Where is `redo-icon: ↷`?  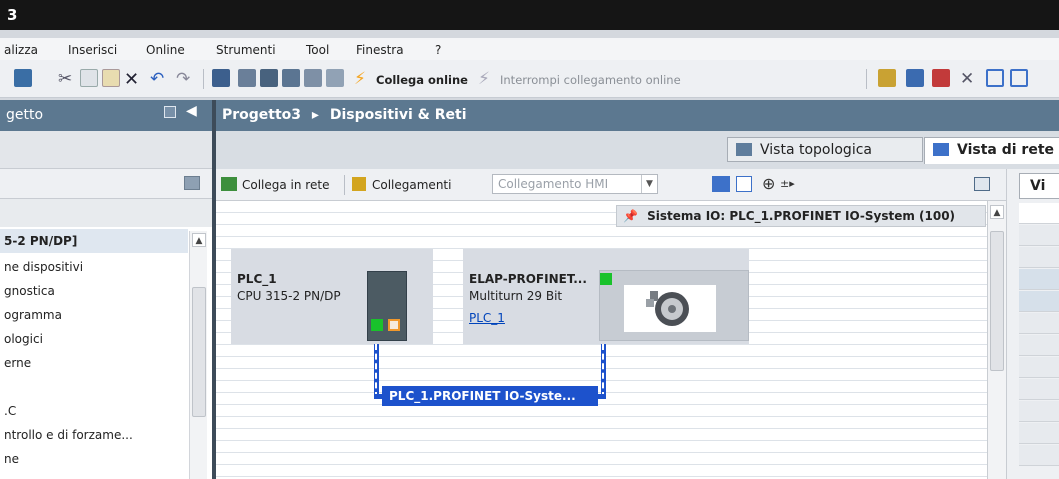
redo-icon: ↷ is located at coordinates (185, 79).